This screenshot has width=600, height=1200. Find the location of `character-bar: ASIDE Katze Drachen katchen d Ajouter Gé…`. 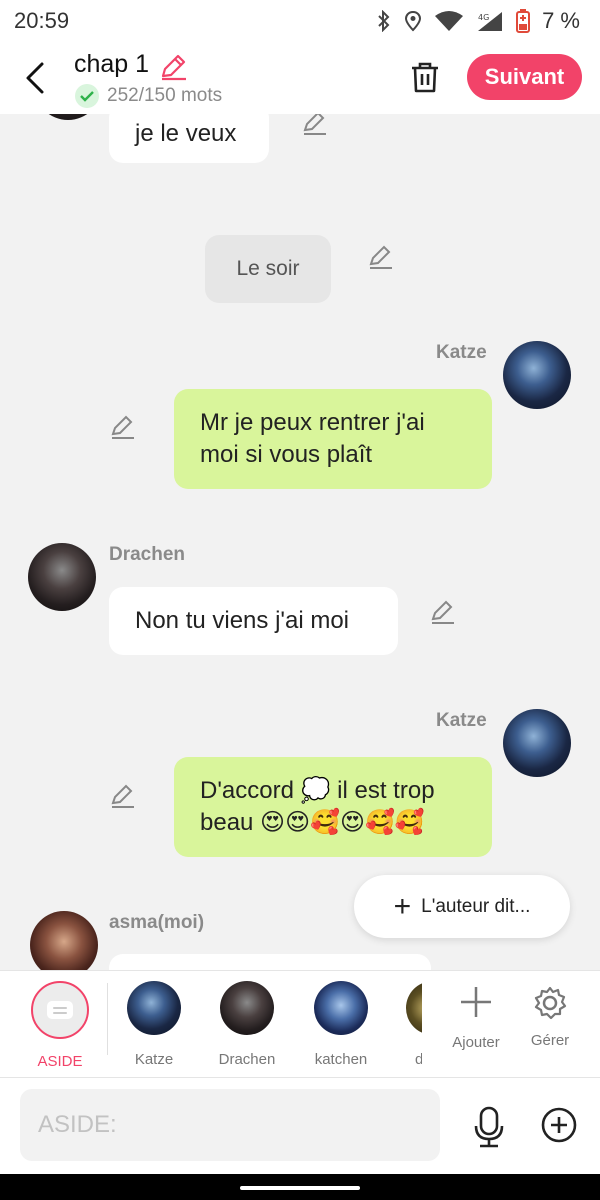

character-bar: ASIDE Katze Drachen katchen d Ajouter Gé… is located at coordinates (300, 1024).